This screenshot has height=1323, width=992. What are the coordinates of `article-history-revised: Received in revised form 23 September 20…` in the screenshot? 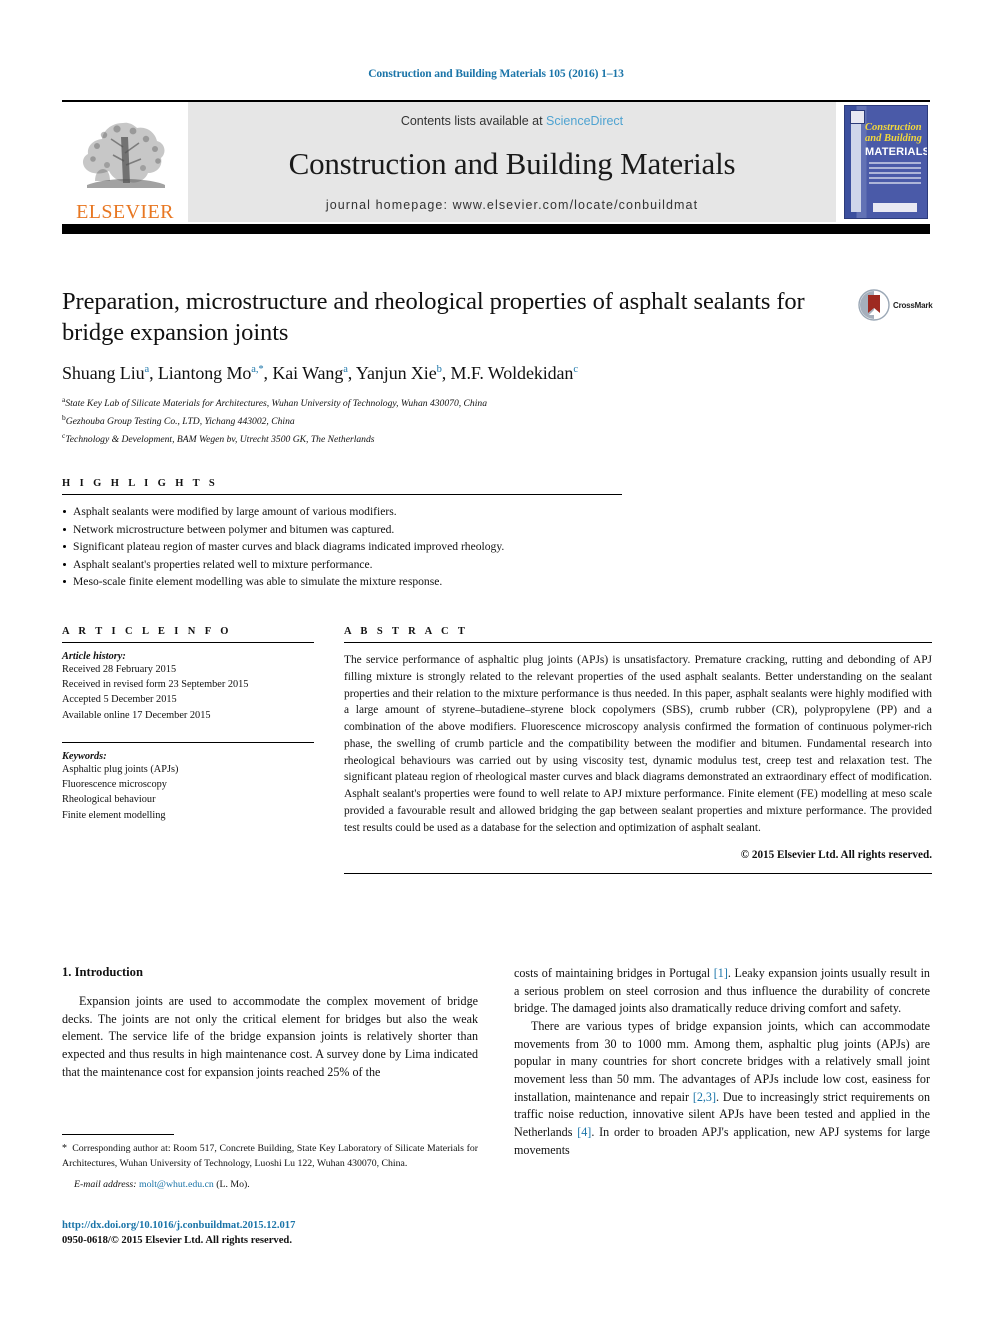 It's located at (155, 685).